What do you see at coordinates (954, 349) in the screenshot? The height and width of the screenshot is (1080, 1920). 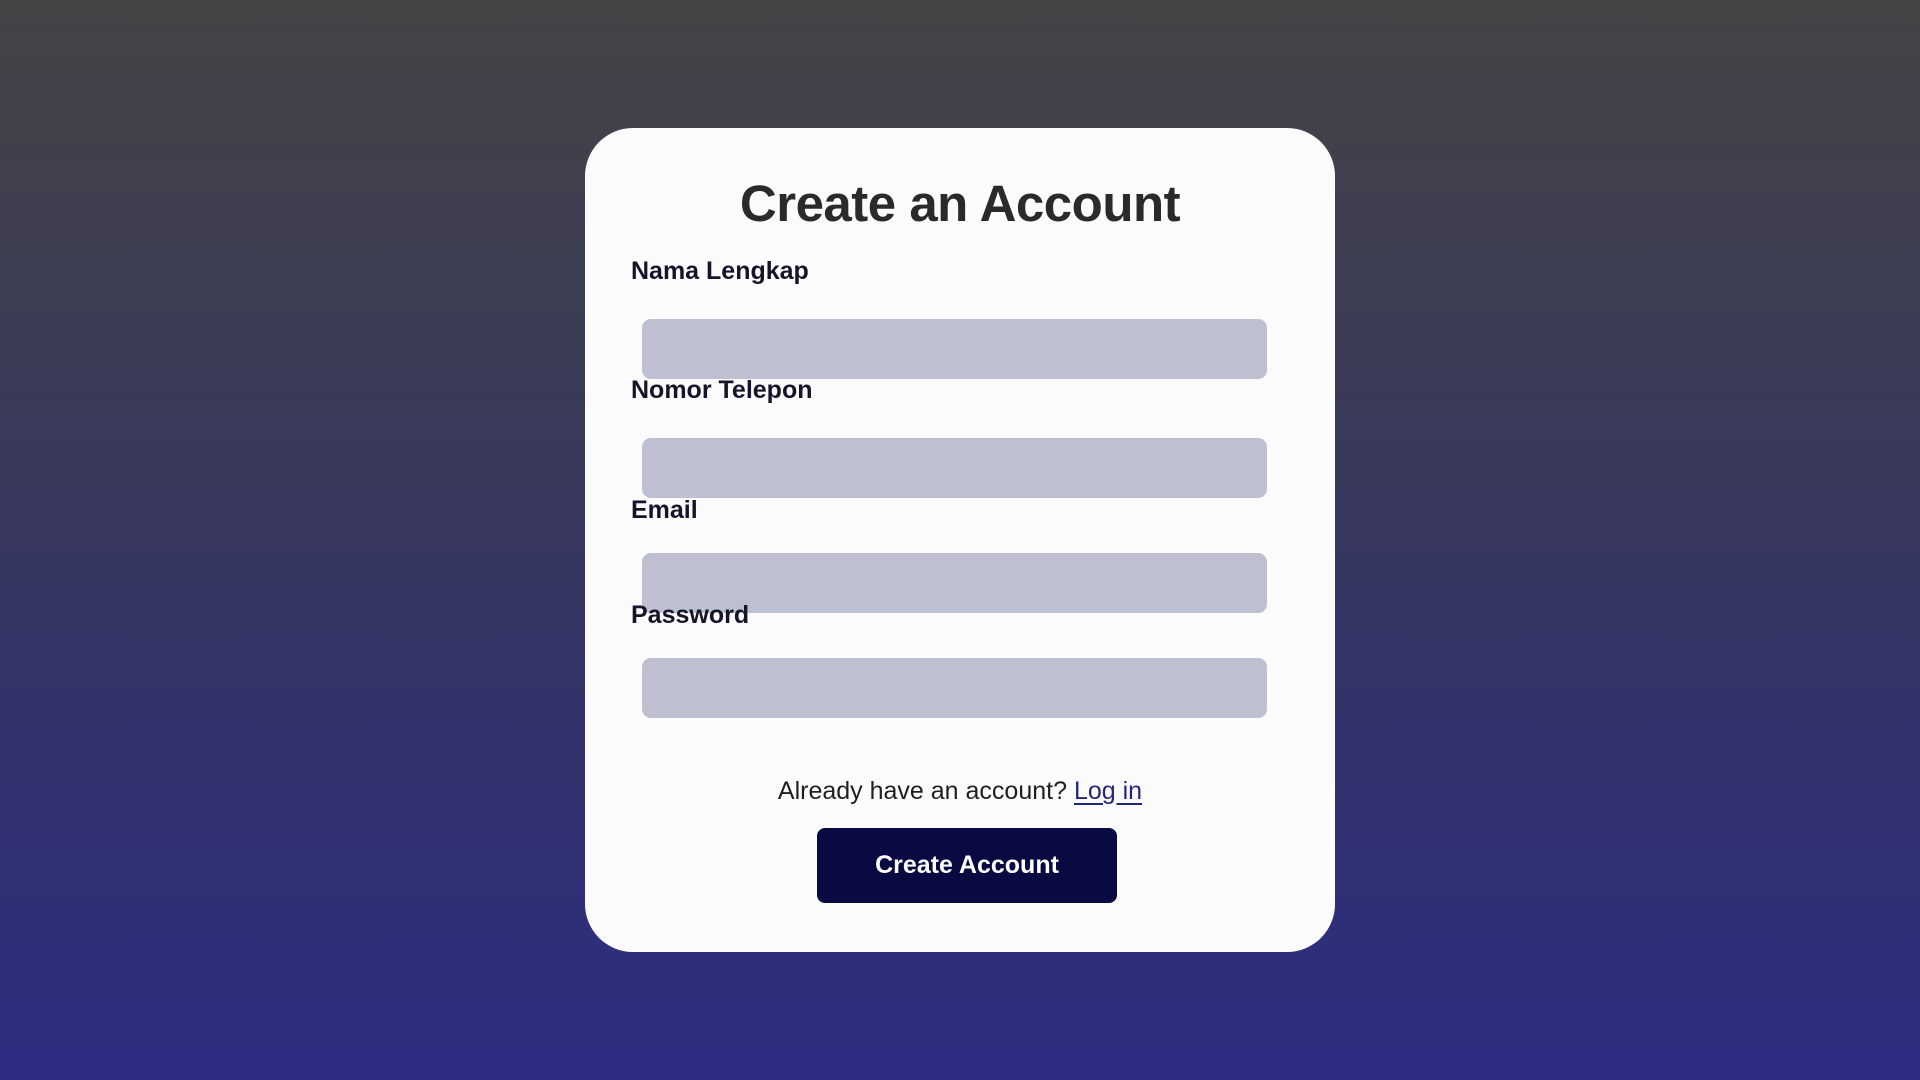 I see `full-name-input` at bounding box center [954, 349].